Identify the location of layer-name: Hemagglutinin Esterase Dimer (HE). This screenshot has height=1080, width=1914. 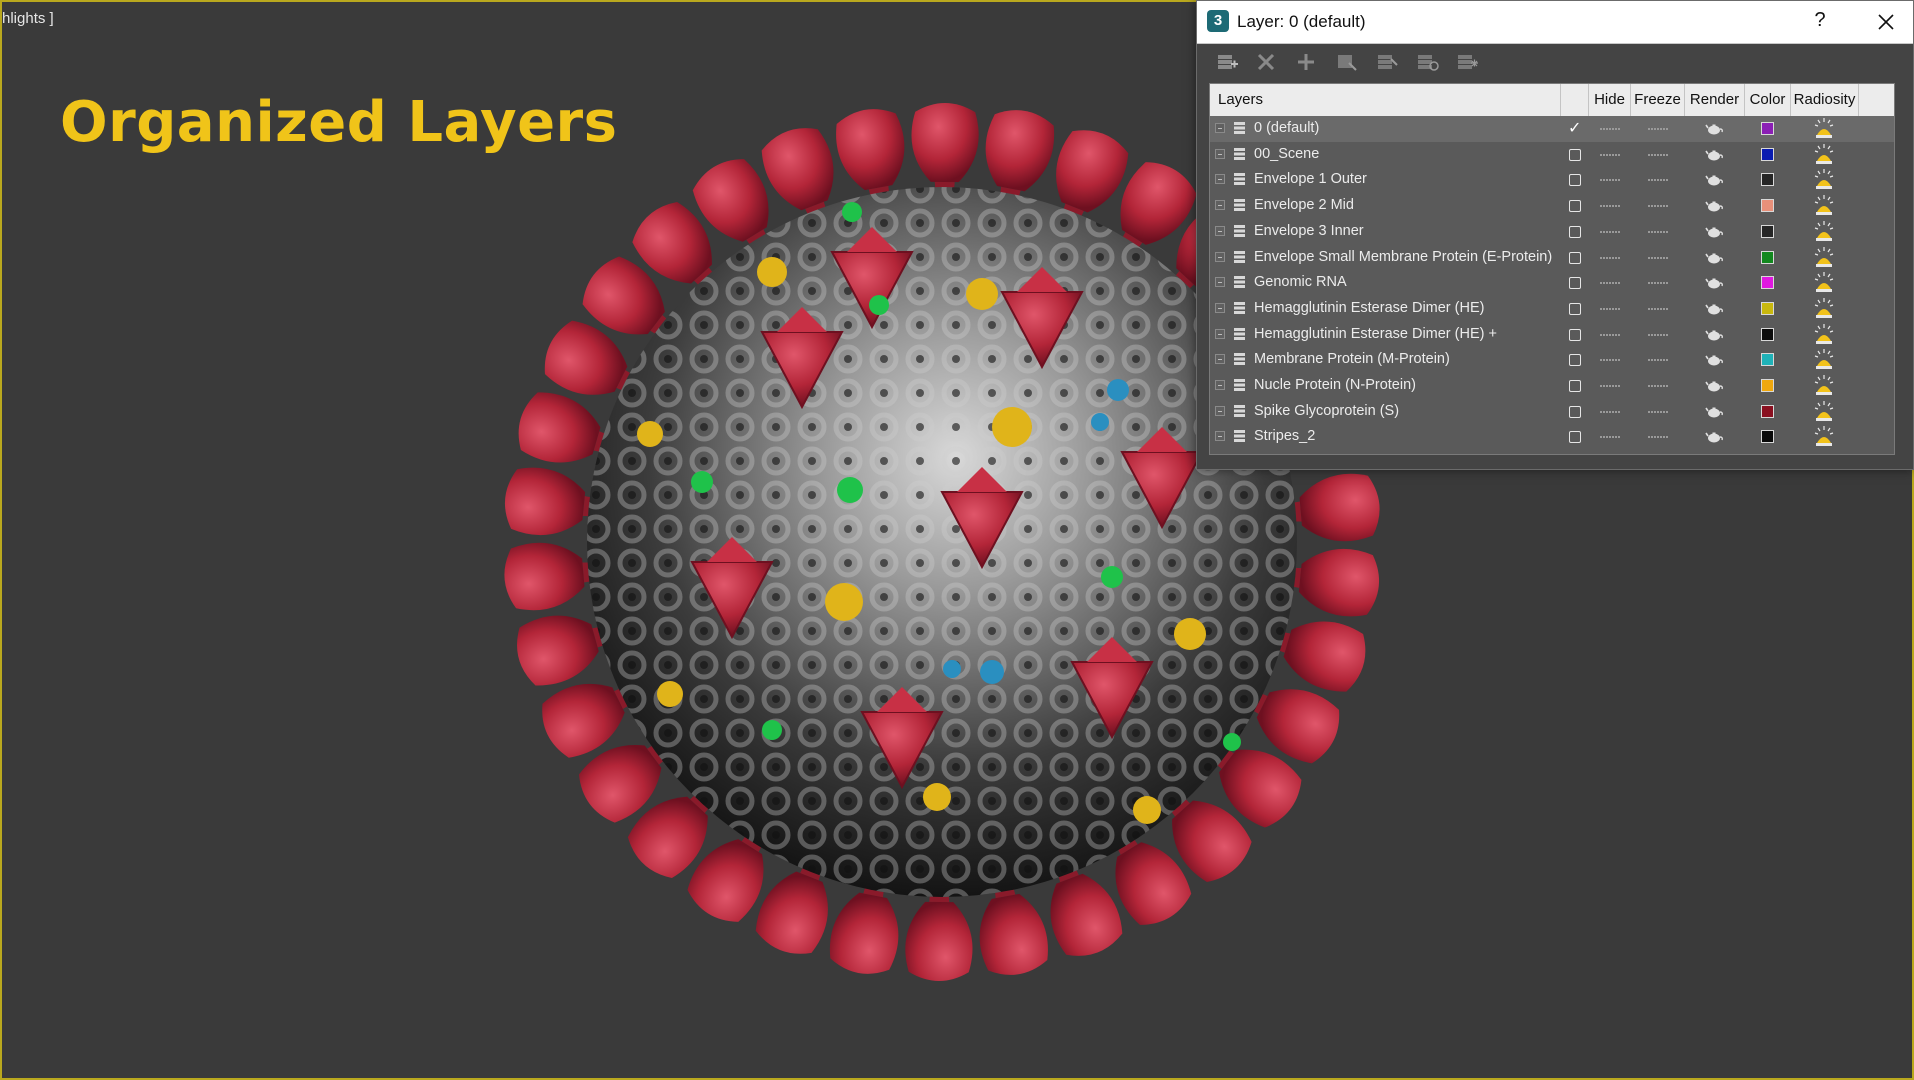
(1369, 308).